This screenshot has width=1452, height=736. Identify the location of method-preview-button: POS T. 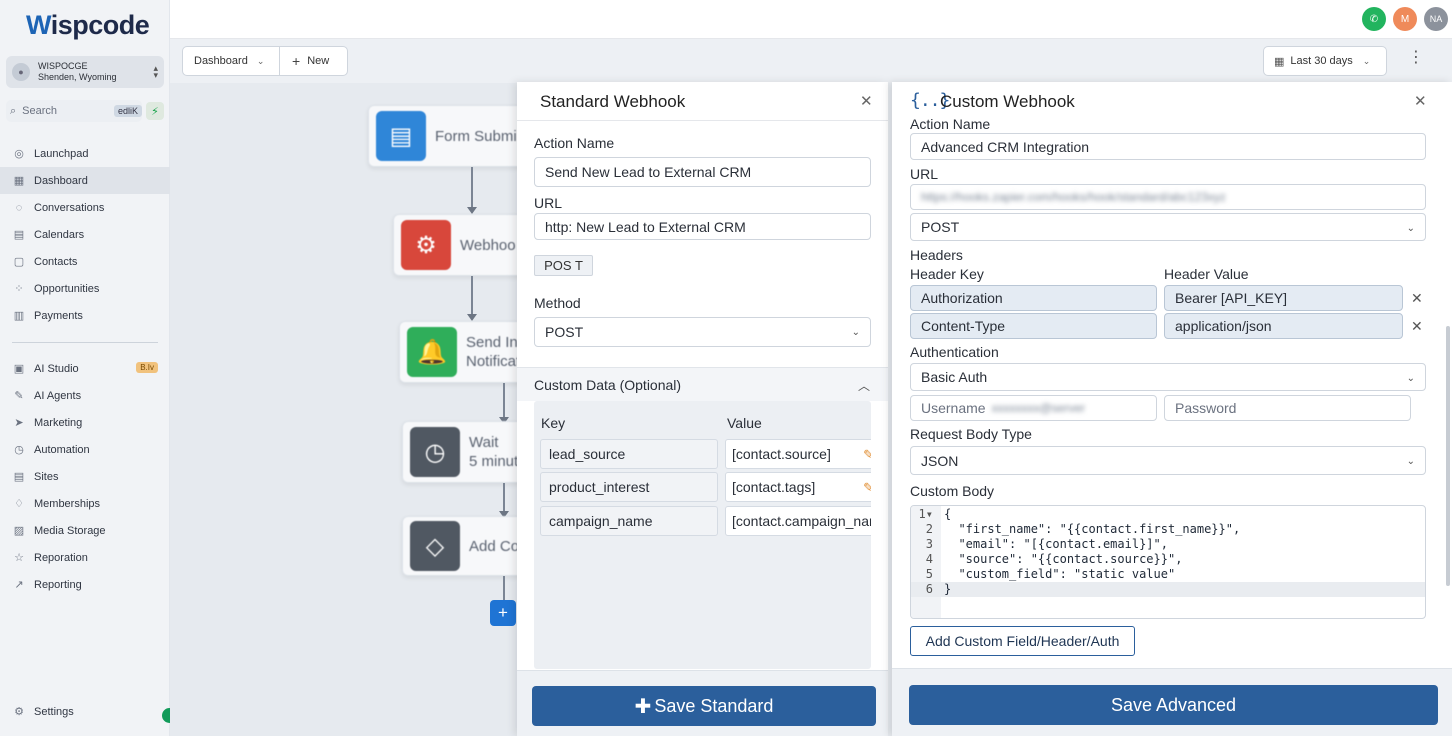
(563, 265).